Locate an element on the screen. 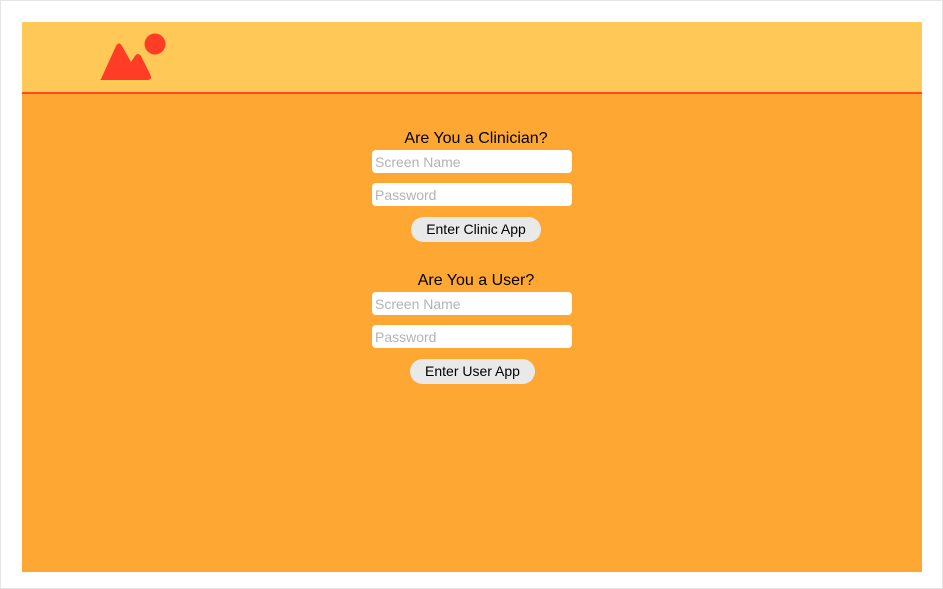  user-screen-name-input is located at coordinates (472, 303).